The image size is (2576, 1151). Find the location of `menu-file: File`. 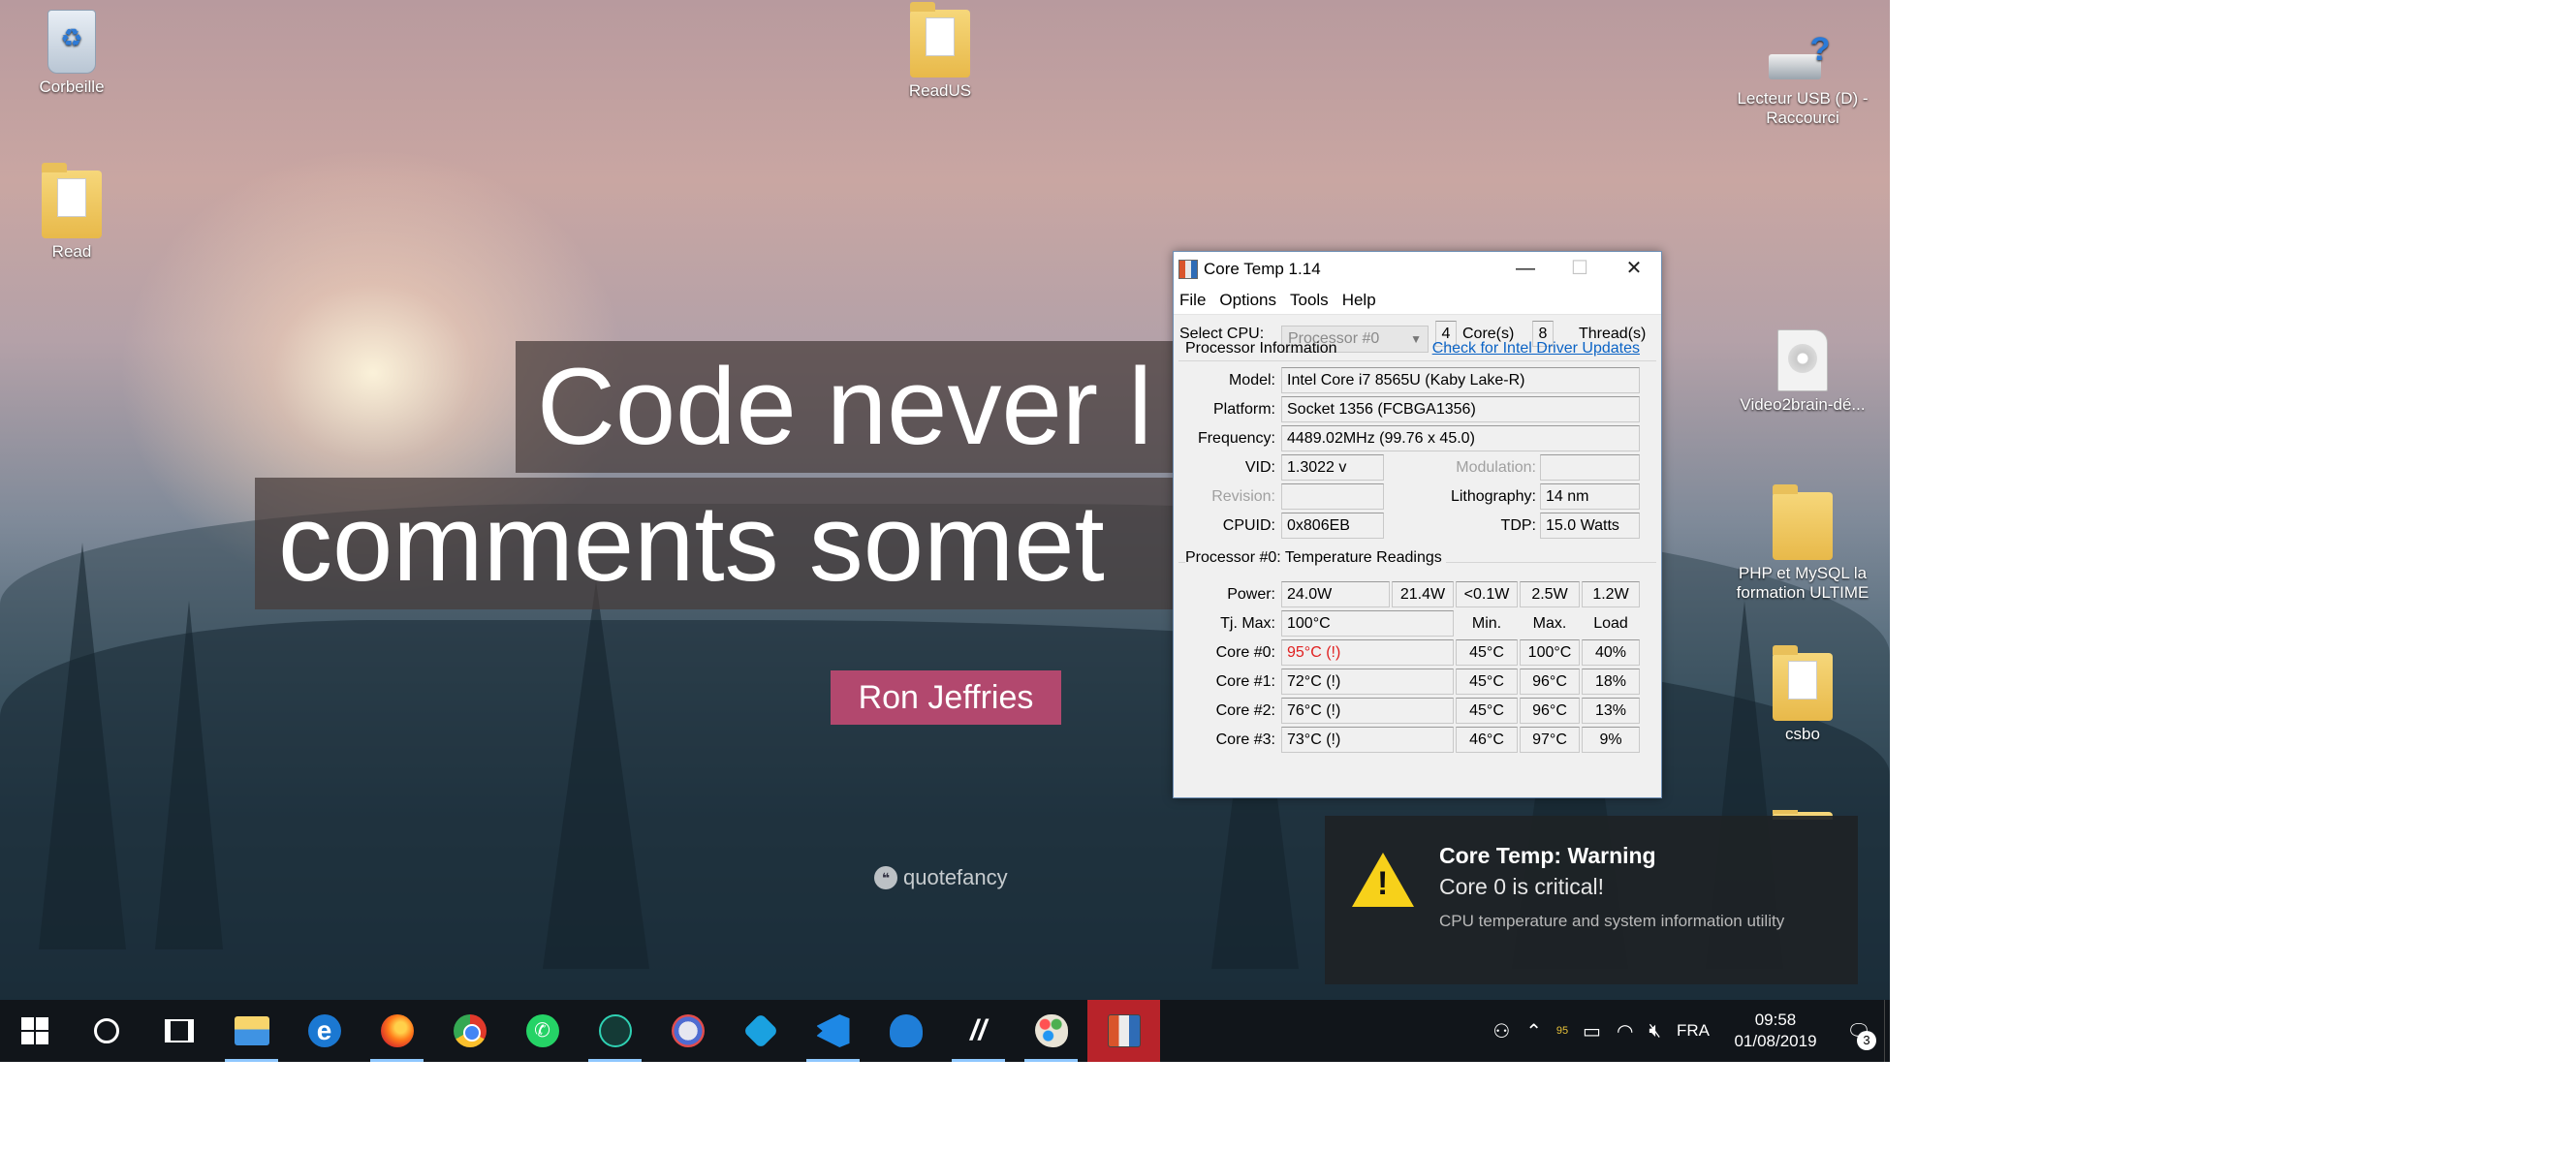

menu-file: File is located at coordinates (1192, 301).